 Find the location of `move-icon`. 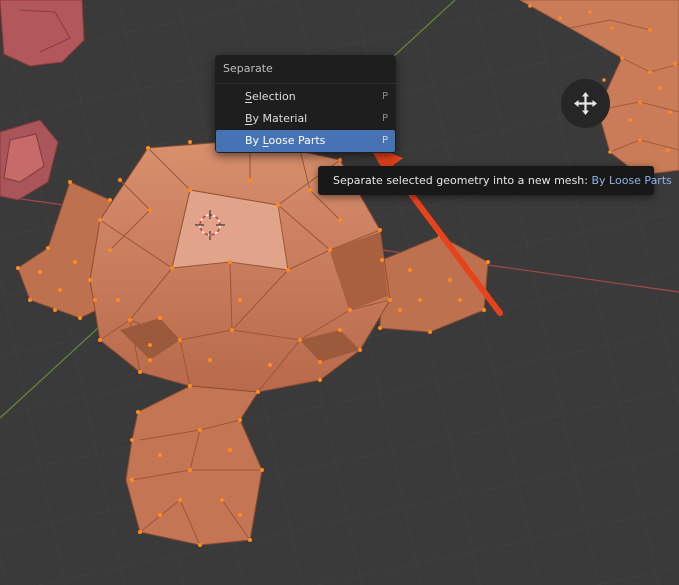

move-icon is located at coordinates (585, 103).